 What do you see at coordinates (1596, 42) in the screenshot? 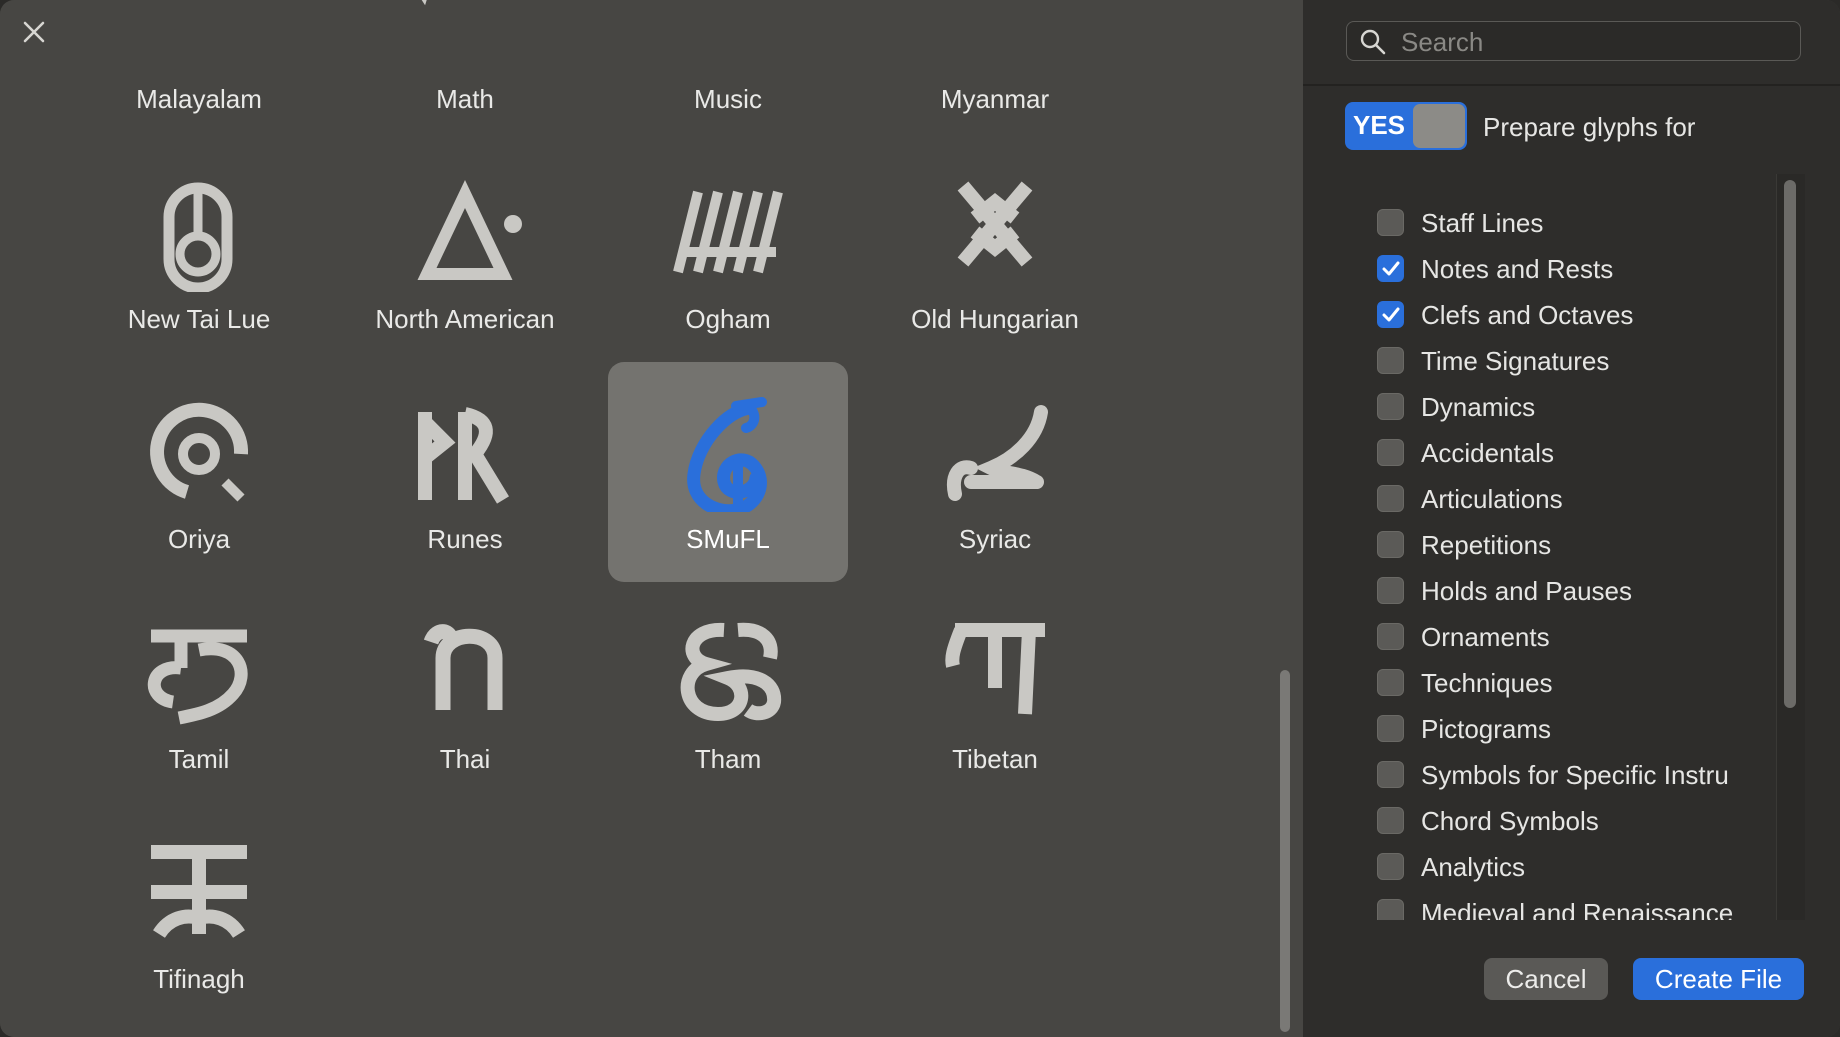
I see `search-input` at bounding box center [1596, 42].